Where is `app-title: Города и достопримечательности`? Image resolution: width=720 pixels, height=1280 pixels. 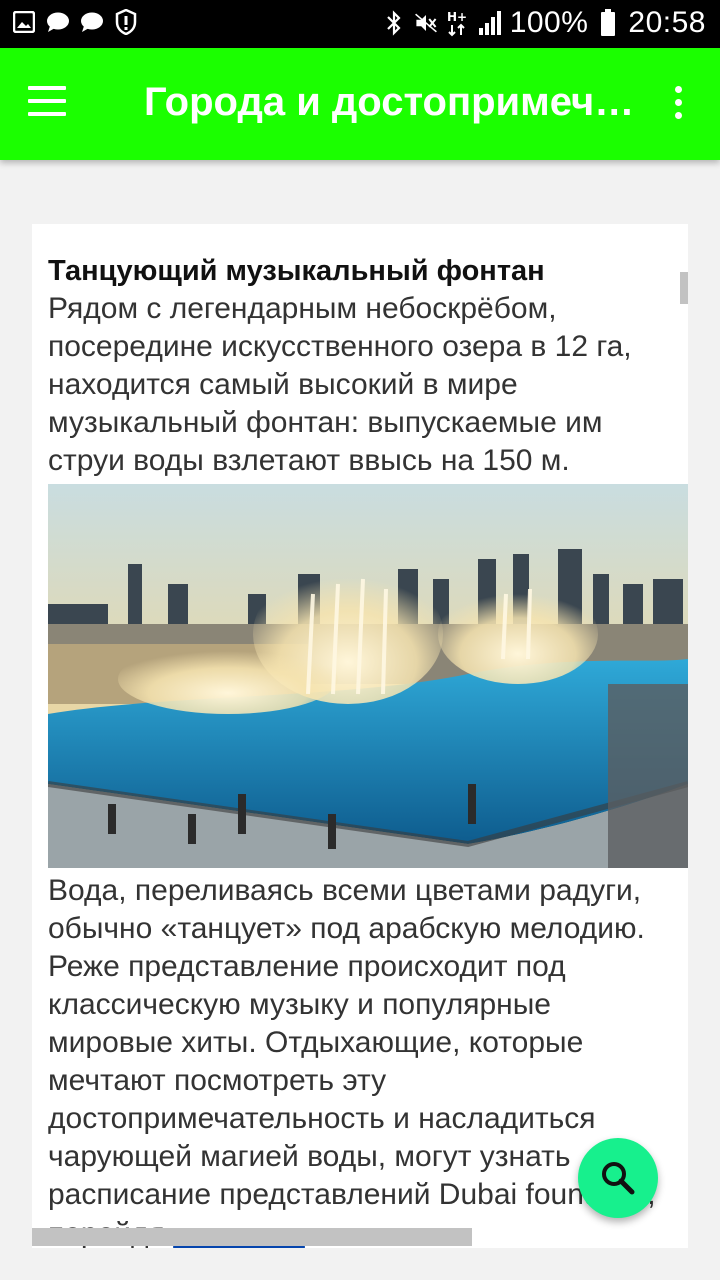 app-title: Города и достопримечательности is located at coordinates (394, 102).